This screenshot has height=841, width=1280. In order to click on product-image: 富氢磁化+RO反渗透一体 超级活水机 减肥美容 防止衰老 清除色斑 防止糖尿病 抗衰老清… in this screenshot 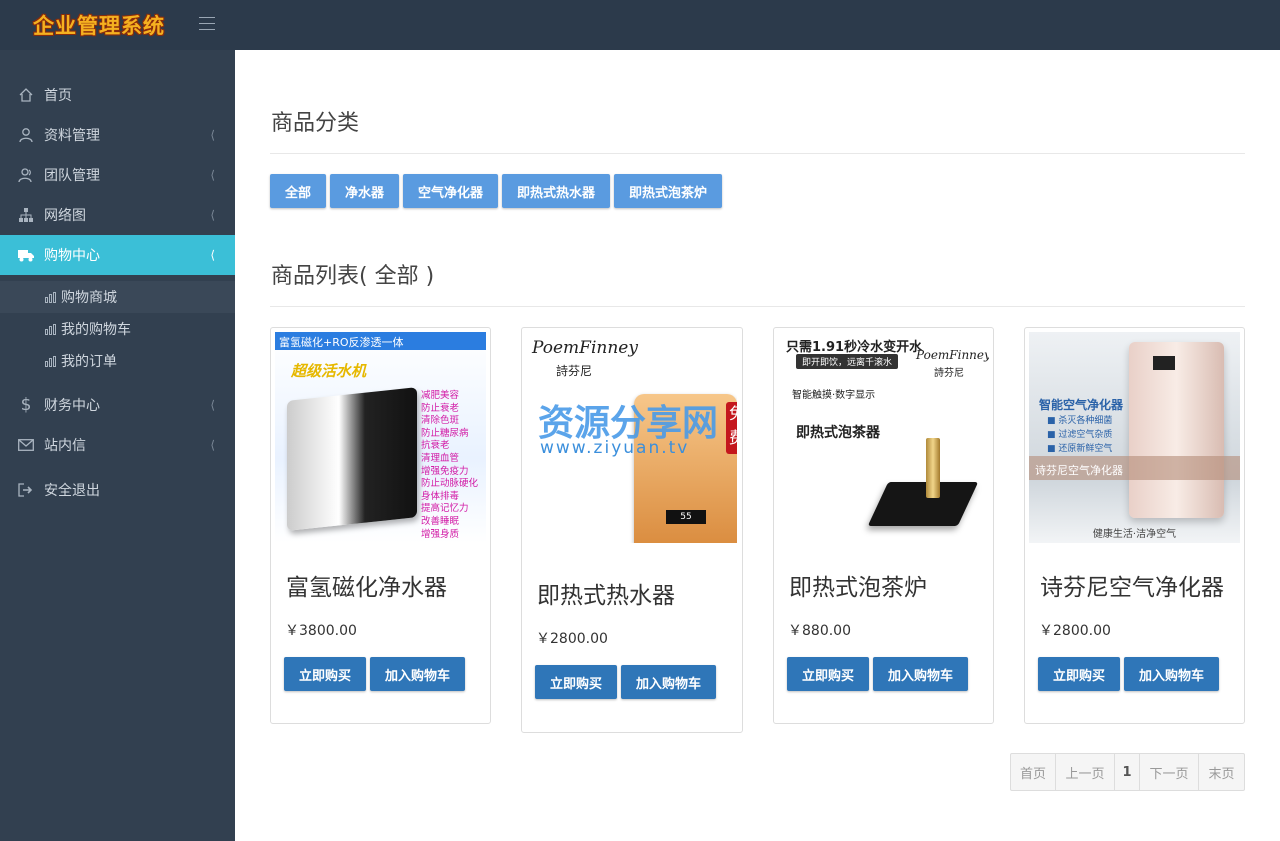, I will do `click(380, 437)`.